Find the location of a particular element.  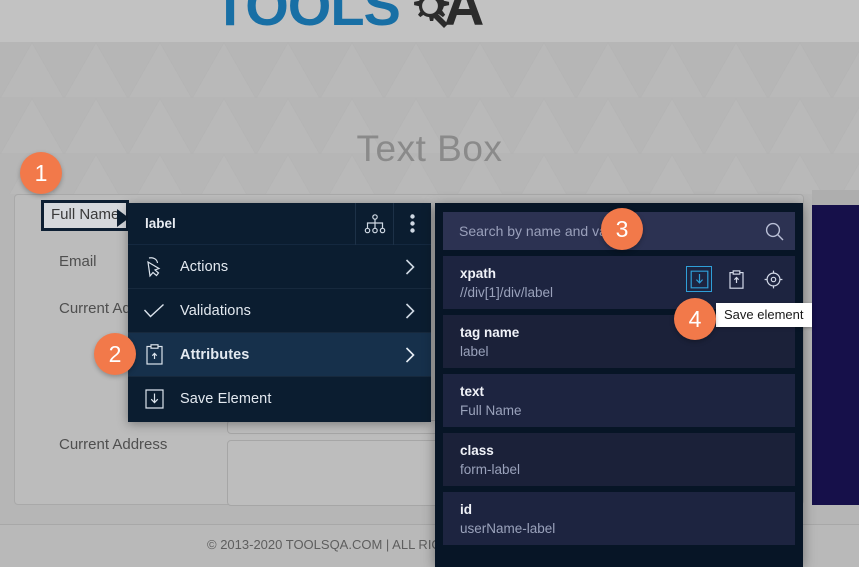

attribute-row-class: class form-label is located at coordinates (619, 459).